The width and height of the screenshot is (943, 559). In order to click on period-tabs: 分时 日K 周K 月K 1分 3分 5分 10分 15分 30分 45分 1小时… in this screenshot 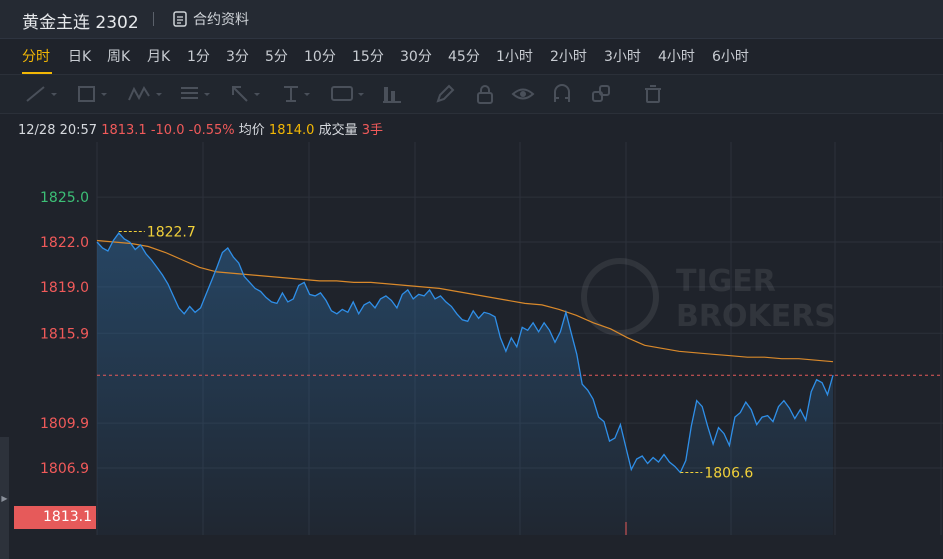, I will do `click(471, 57)`.